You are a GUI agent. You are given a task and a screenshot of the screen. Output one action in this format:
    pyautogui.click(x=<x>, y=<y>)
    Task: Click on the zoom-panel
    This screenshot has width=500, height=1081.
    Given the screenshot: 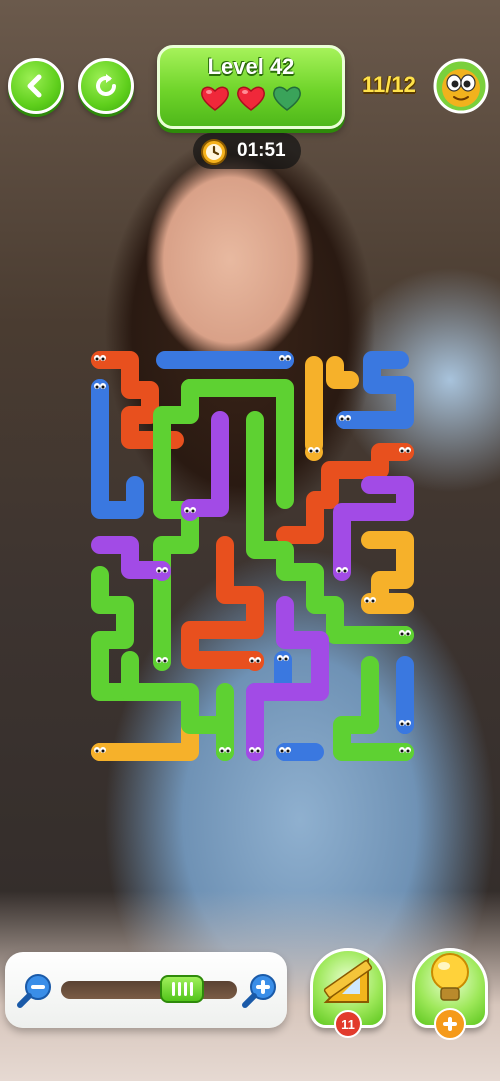 What is the action you would take?
    pyautogui.click(x=146, y=990)
    